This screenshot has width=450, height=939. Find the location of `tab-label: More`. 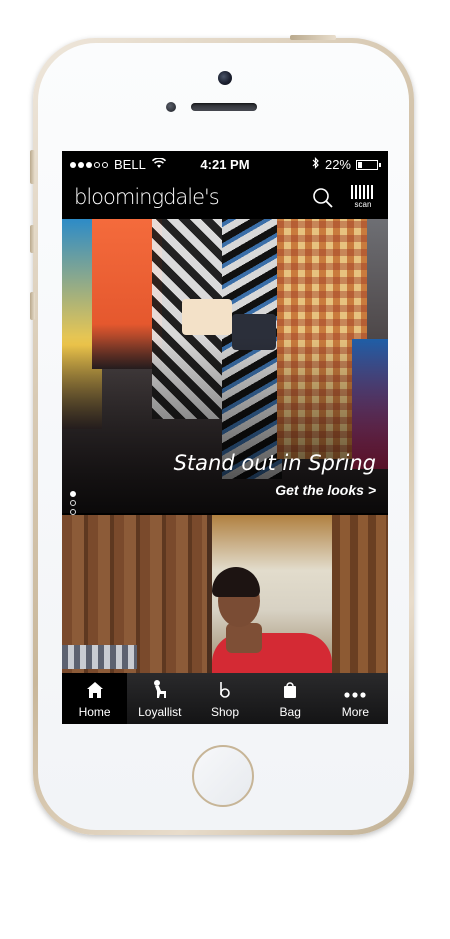

tab-label: More is located at coordinates (355, 712).